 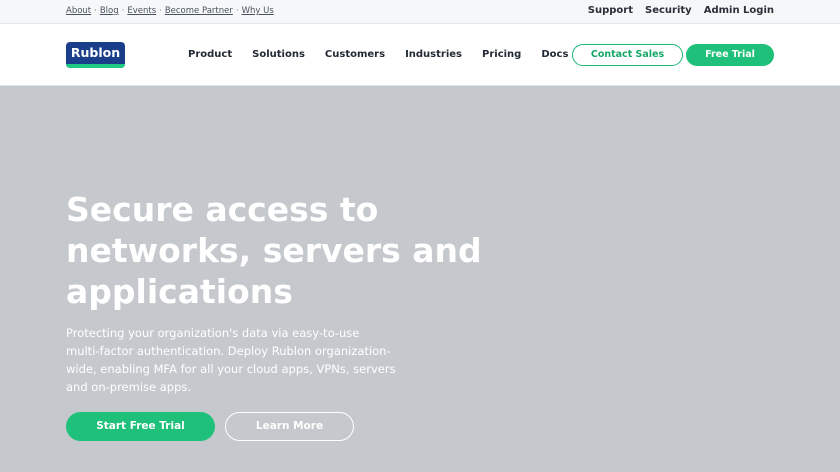 What do you see at coordinates (278, 54) in the screenshot?
I see `nav-item-solutions: Solutions` at bounding box center [278, 54].